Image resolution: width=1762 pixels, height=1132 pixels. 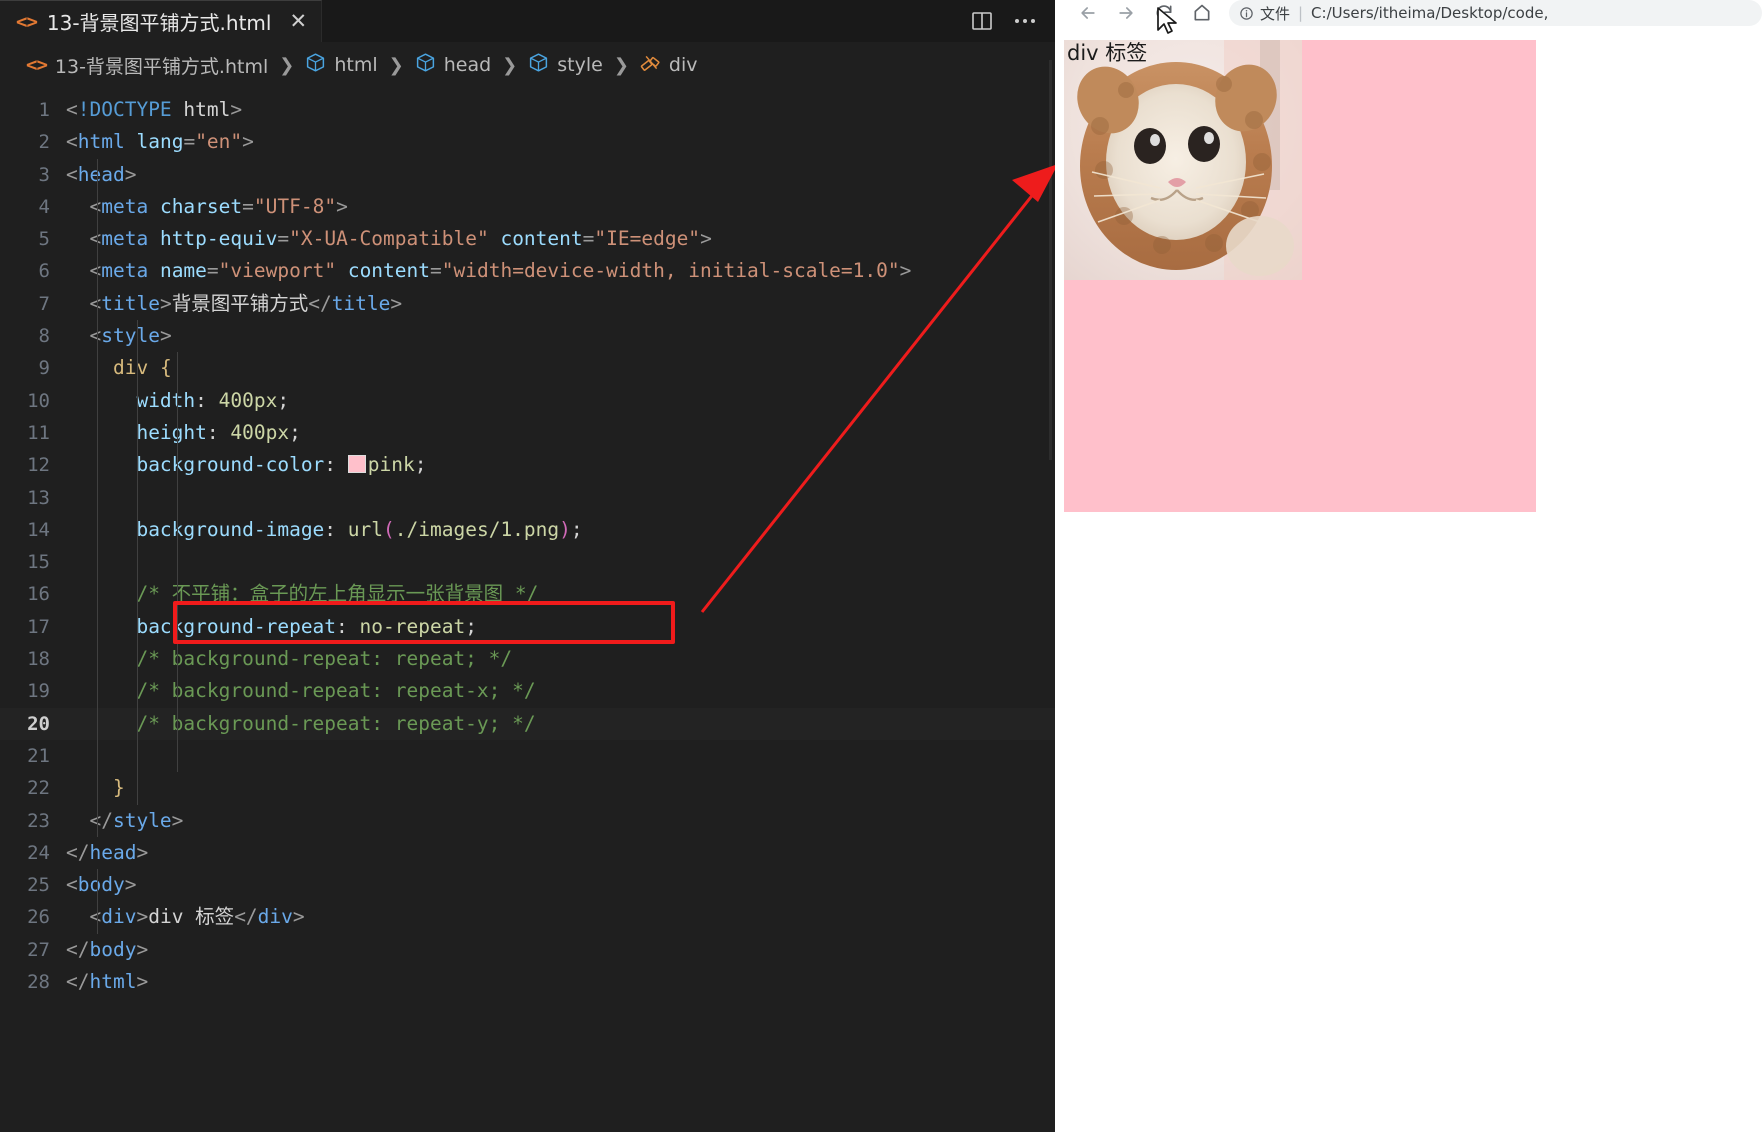 What do you see at coordinates (38, 820) in the screenshot?
I see `line-number: 23` at bounding box center [38, 820].